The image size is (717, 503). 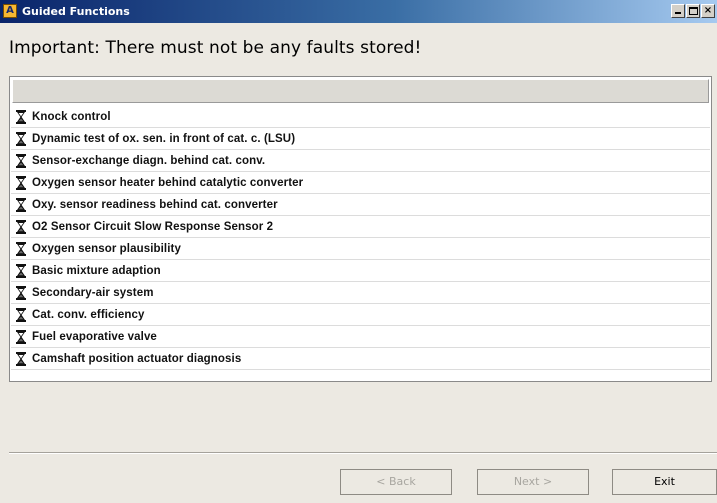 I want to click on footer-divider, so click(x=363, y=453).